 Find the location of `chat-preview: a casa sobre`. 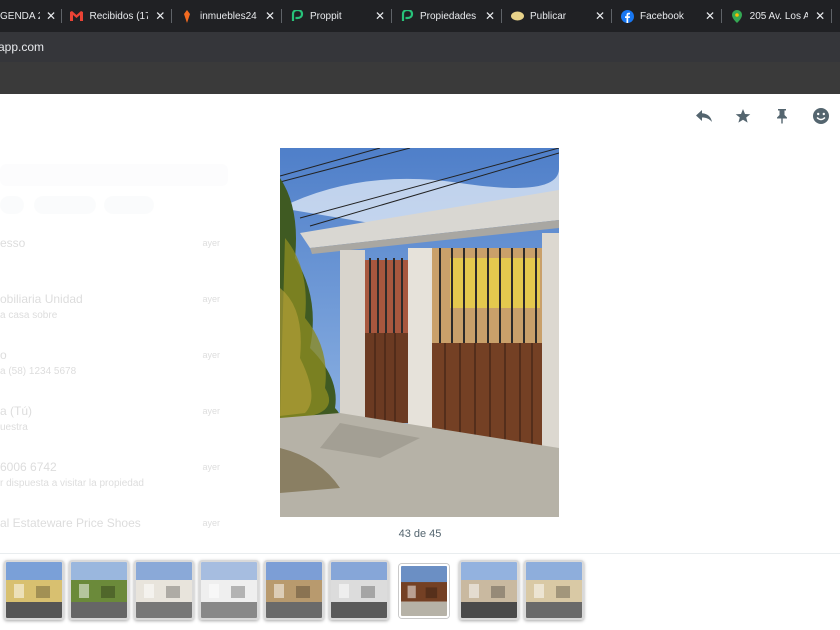

chat-preview: a casa sobre is located at coordinates (29, 315).